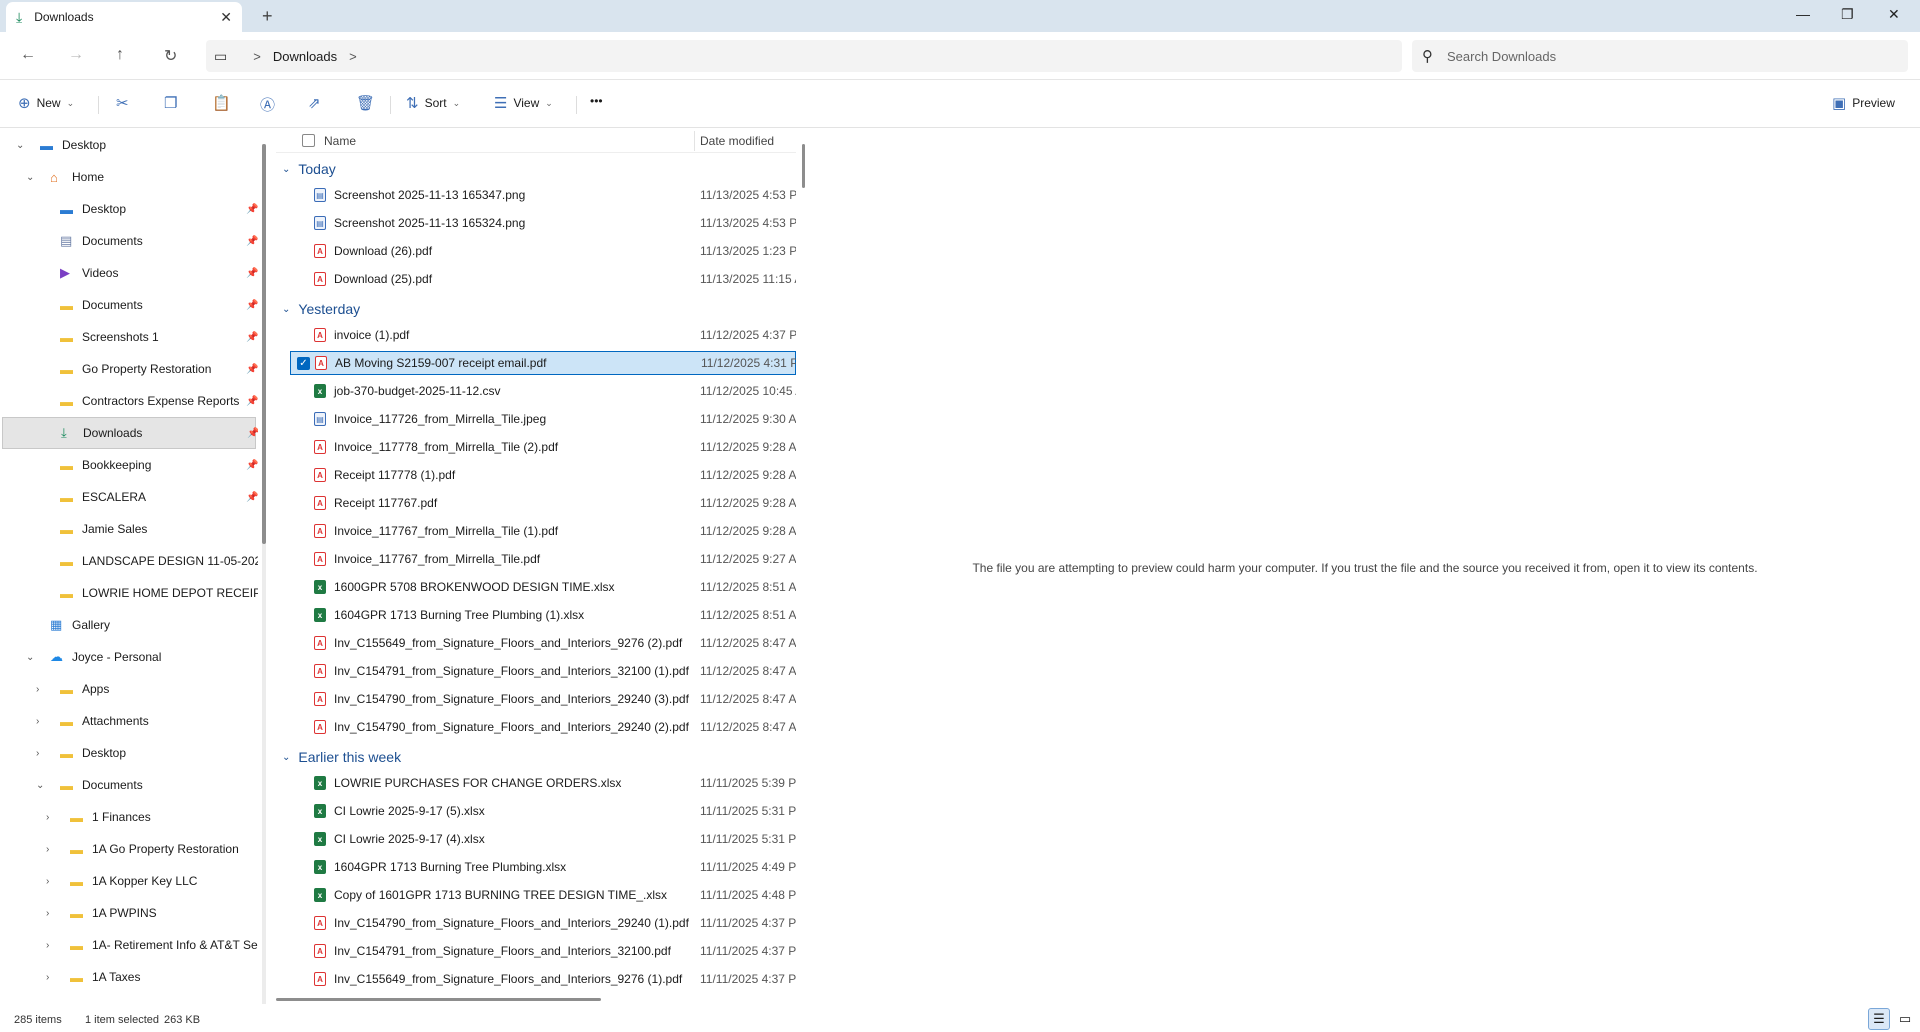 The width and height of the screenshot is (1920, 1032). Describe the element at coordinates (120, 55) in the screenshot. I see `up-arrow-icon: ↑` at that location.